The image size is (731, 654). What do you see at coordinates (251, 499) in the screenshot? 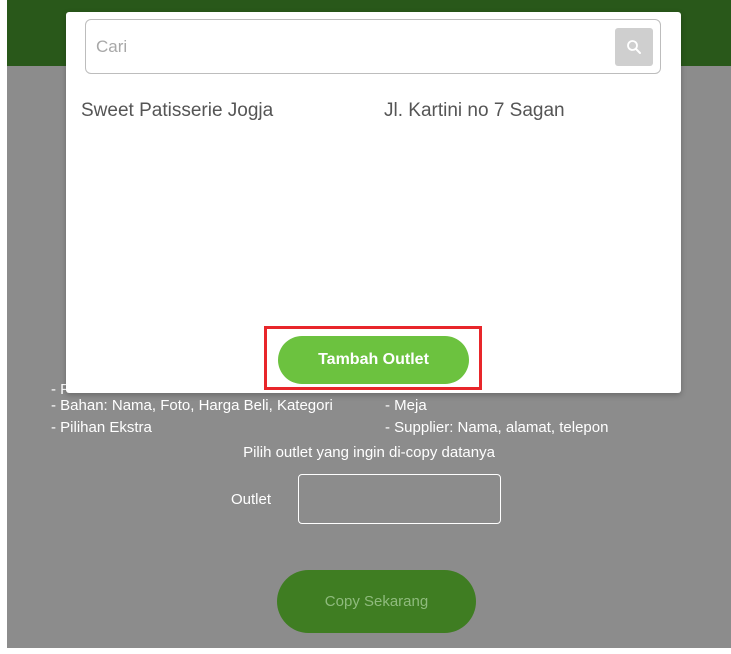
I see `outlet-label: Outlet` at bounding box center [251, 499].